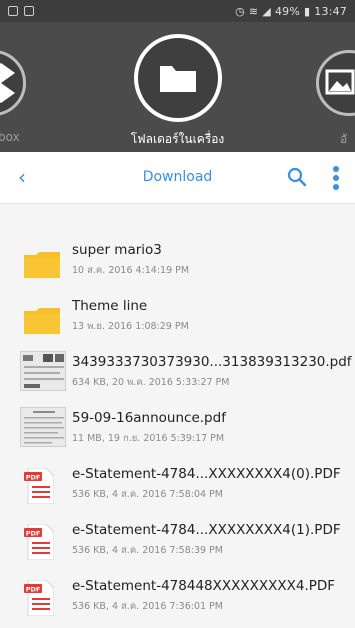 This screenshot has width=355, height=628. Describe the element at coordinates (149, 418) in the screenshot. I see `file-name: 59-09-16announce.pdf` at that location.